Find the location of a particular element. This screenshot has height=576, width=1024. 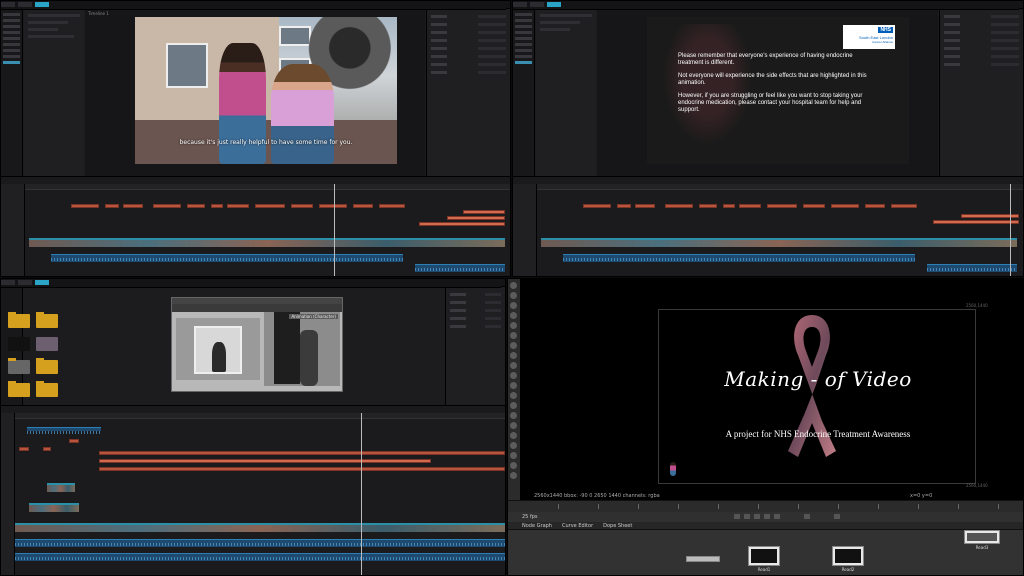

play-button is located at coordinates (757, 516).